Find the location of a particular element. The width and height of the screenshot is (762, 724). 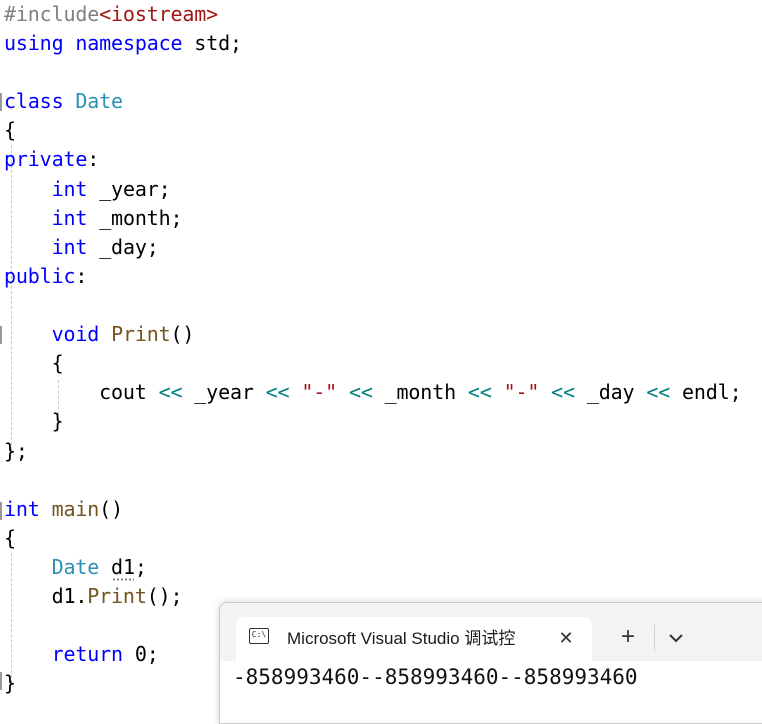

code-line: int _year; is located at coordinates (87, 189).